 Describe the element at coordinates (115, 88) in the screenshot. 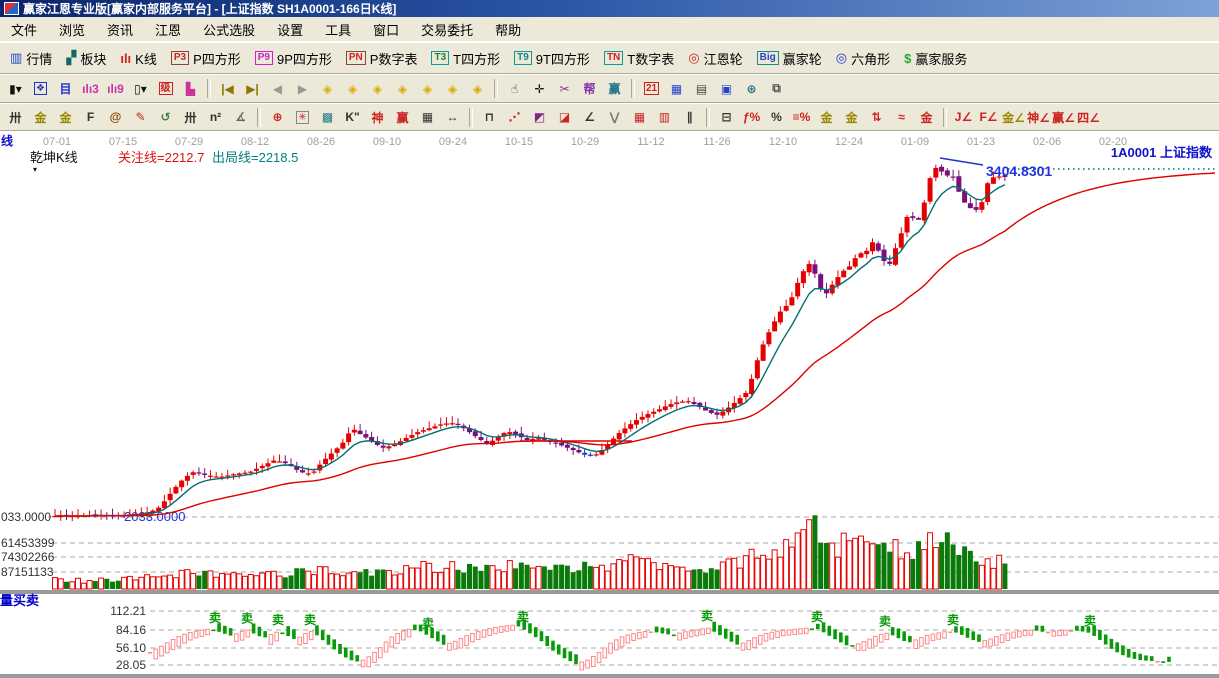

I see `chart-9-icon: ılı9` at that location.